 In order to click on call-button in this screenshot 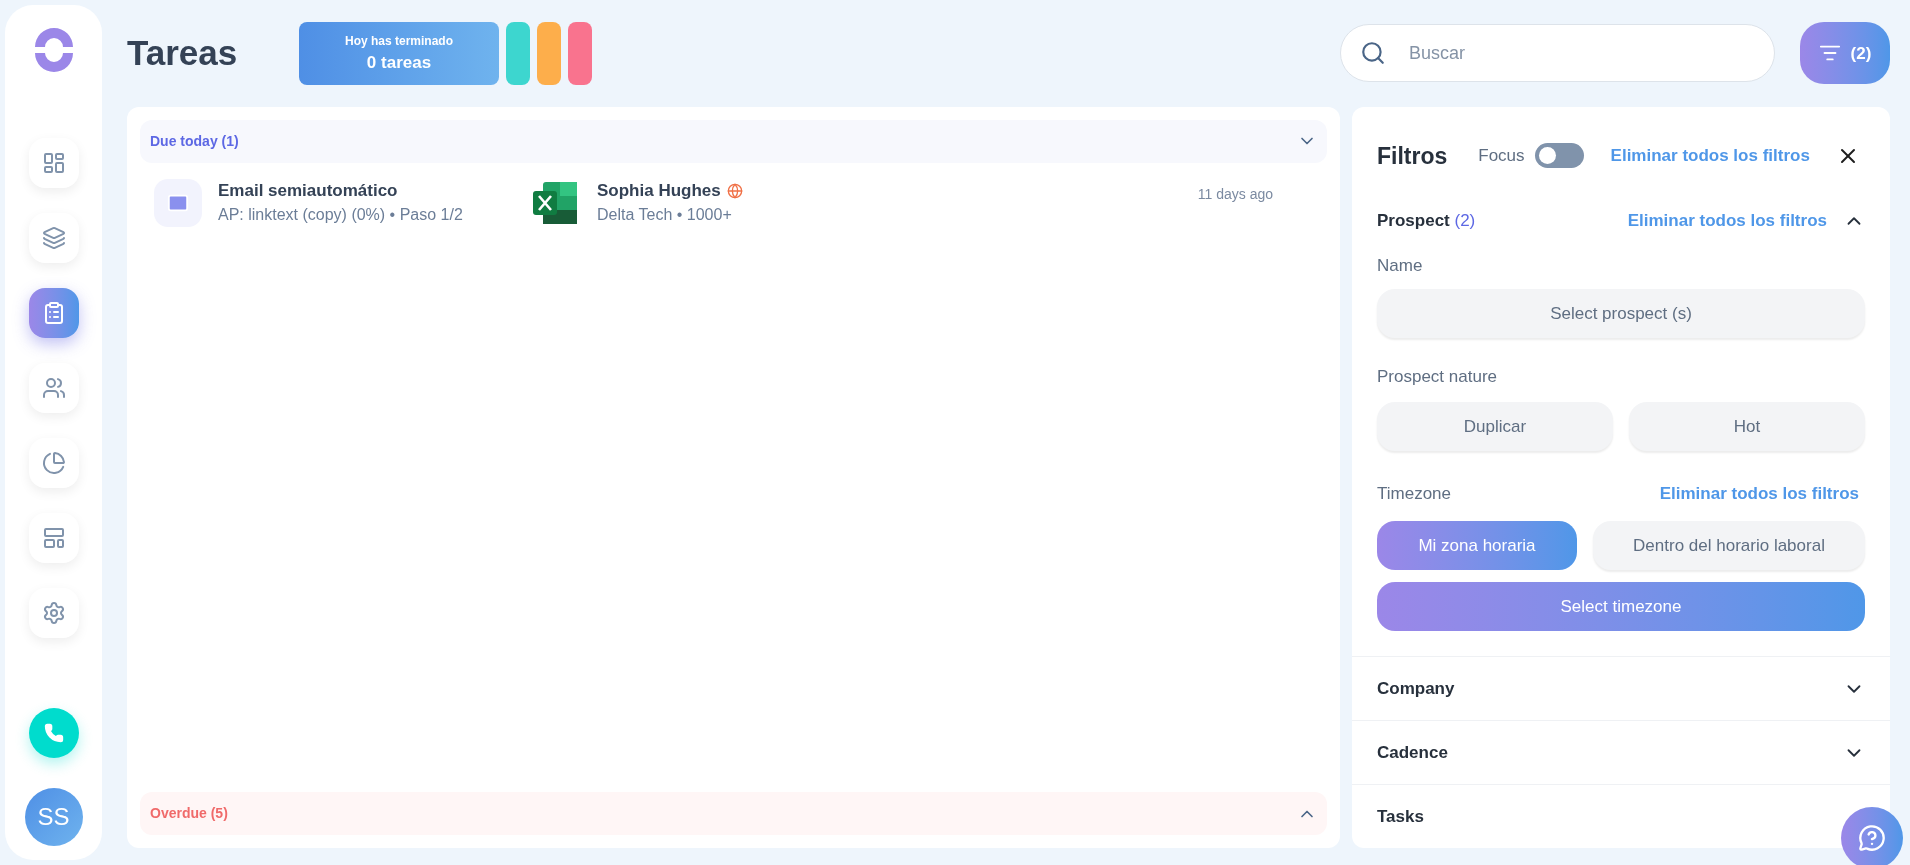, I will do `click(53, 733)`.